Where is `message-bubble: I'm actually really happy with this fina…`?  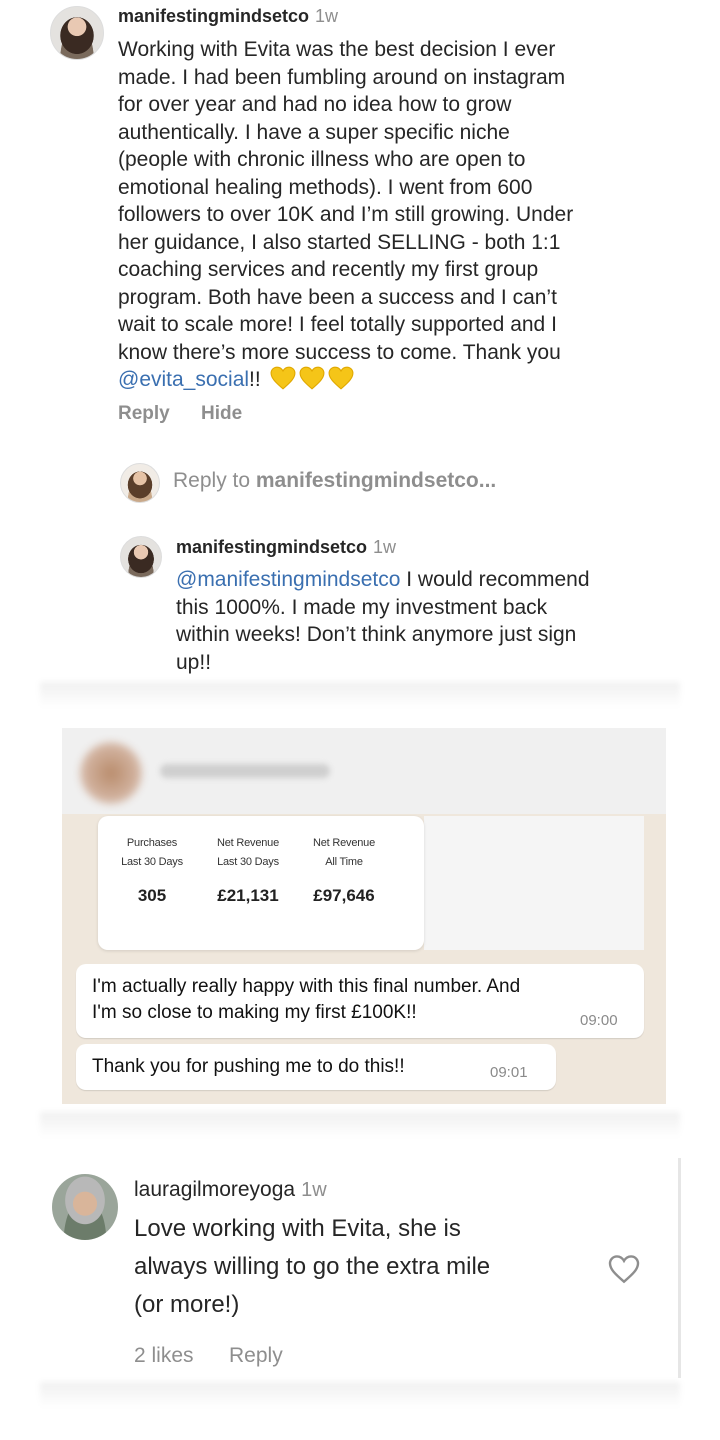
message-bubble: I'm actually really happy with this fina… is located at coordinates (360, 1001).